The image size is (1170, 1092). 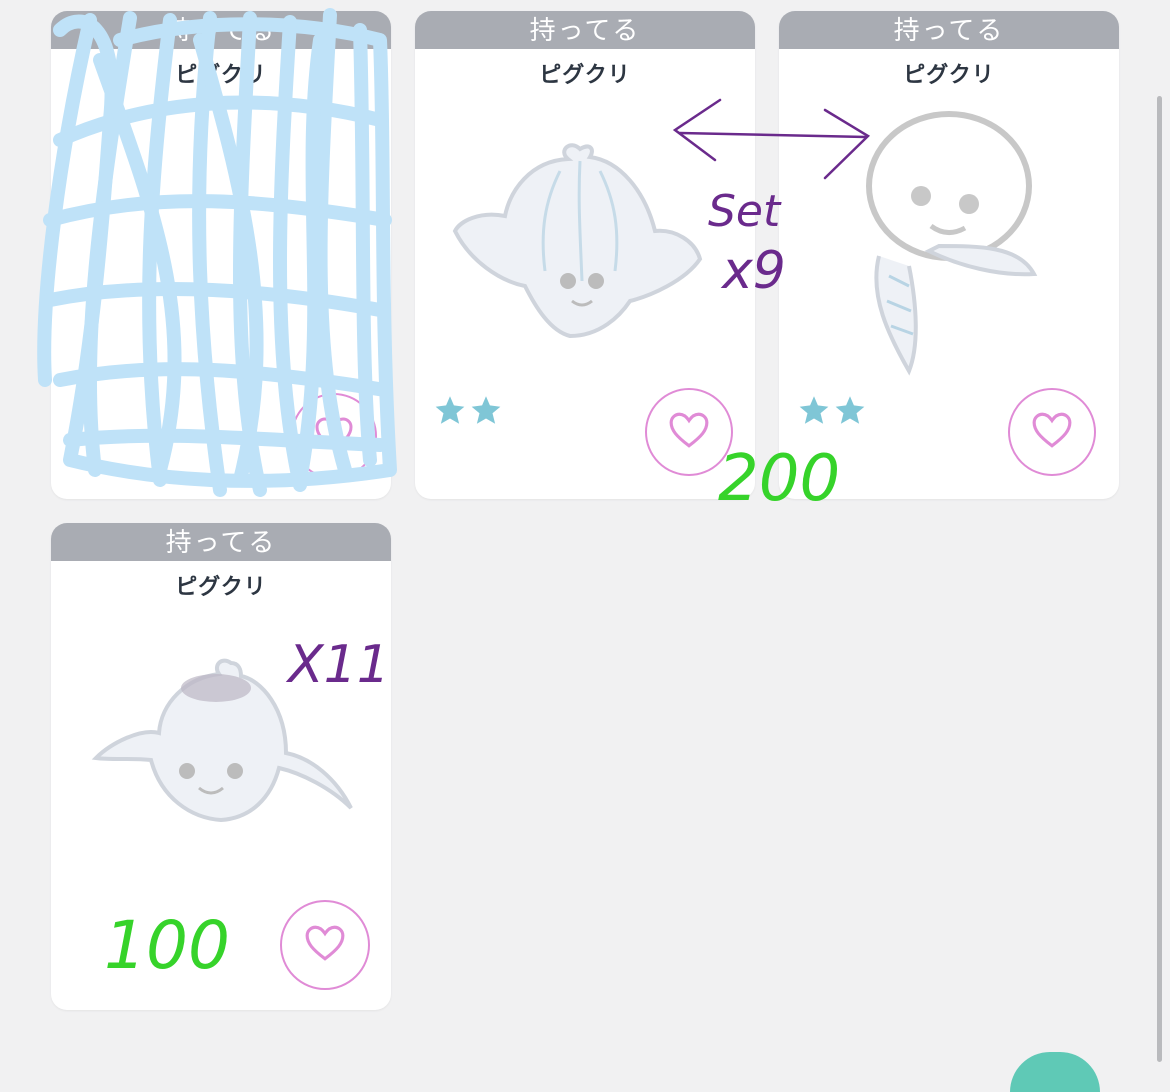 What do you see at coordinates (1055, 1072) in the screenshot?
I see `floating-action-button` at bounding box center [1055, 1072].